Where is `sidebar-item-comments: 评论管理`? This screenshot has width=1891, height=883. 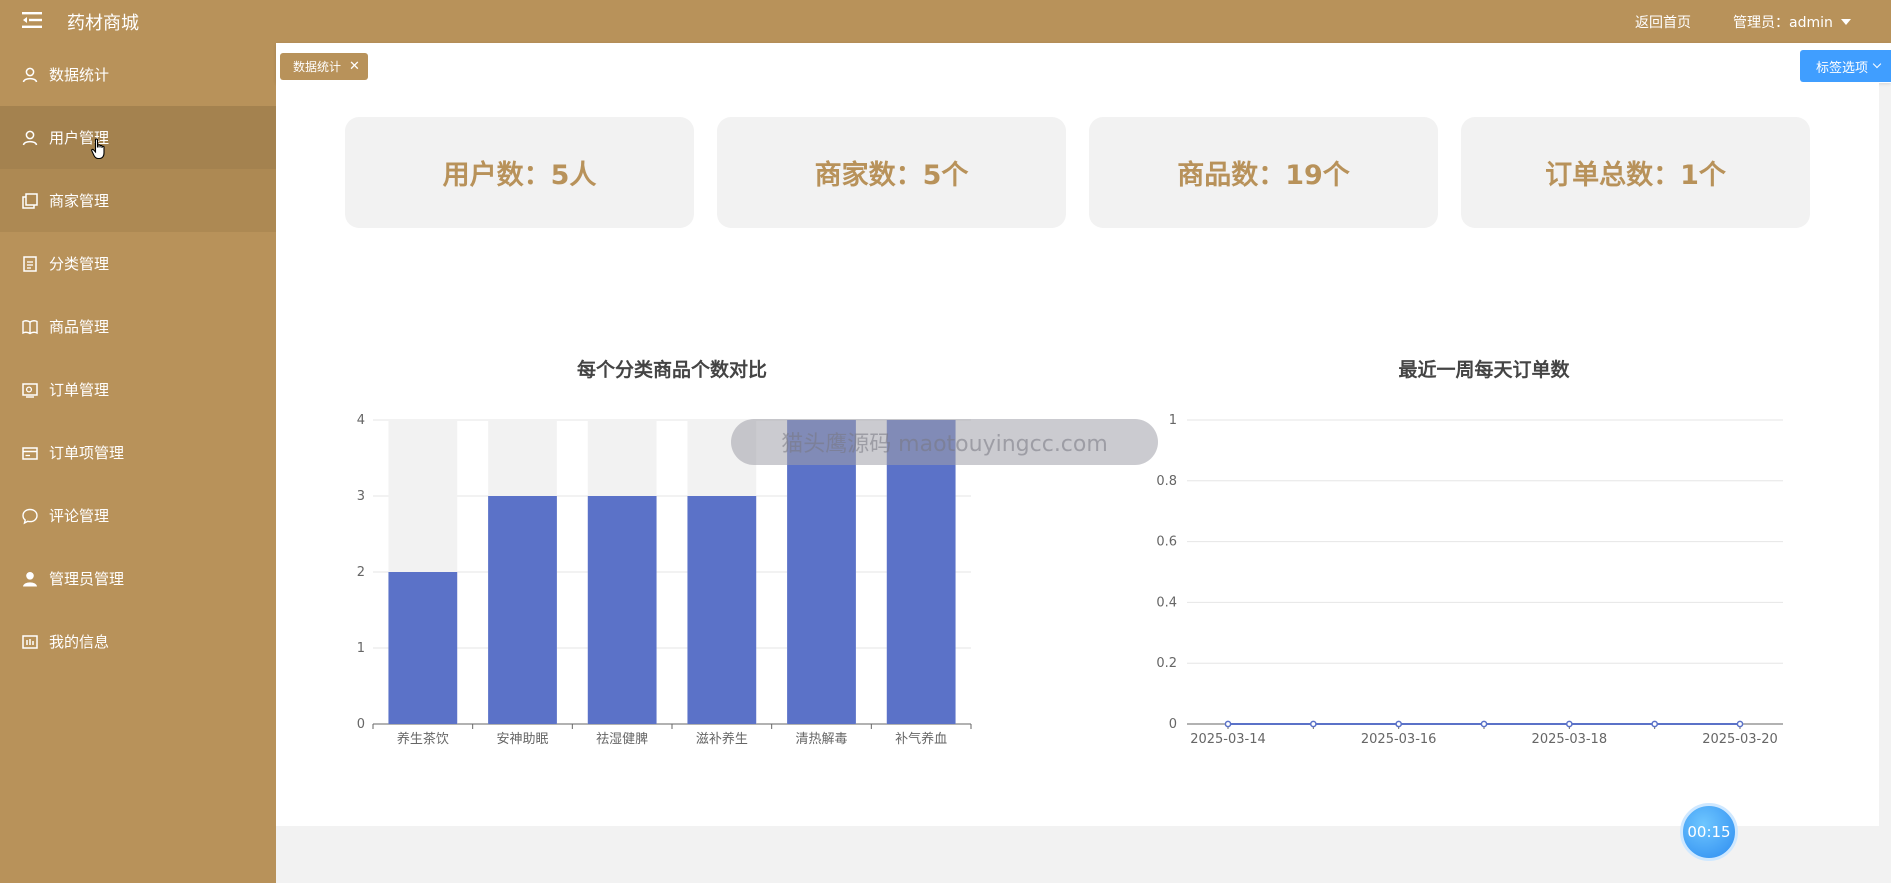 sidebar-item-comments: 评论管理 is located at coordinates (138, 515).